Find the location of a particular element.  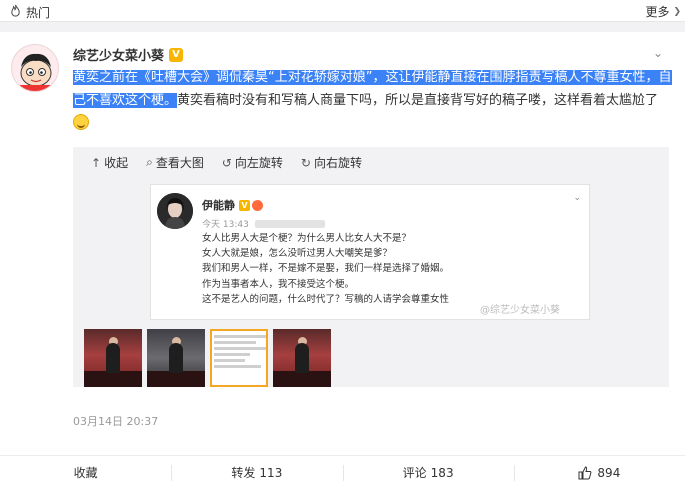

rotate-right-button: ↻ 向右旋转 is located at coordinates (331, 162).